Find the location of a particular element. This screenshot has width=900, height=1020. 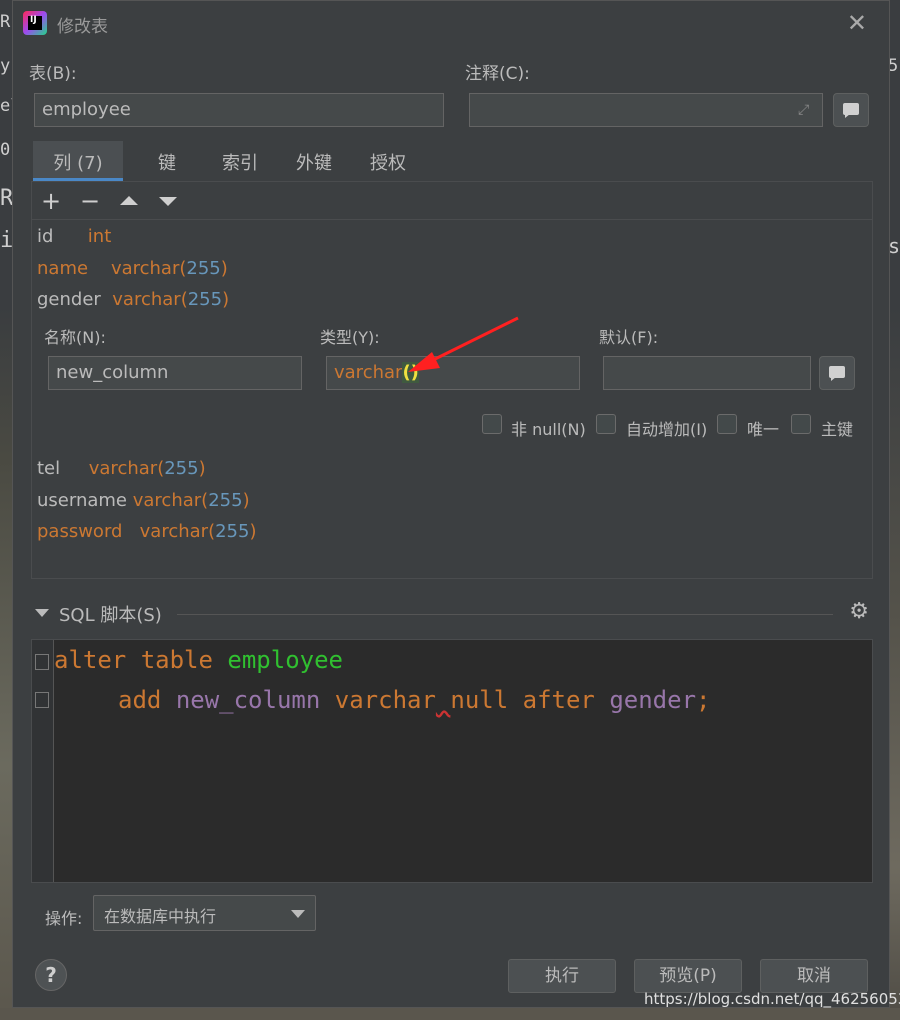

execute-button: 执行 is located at coordinates (562, 976).